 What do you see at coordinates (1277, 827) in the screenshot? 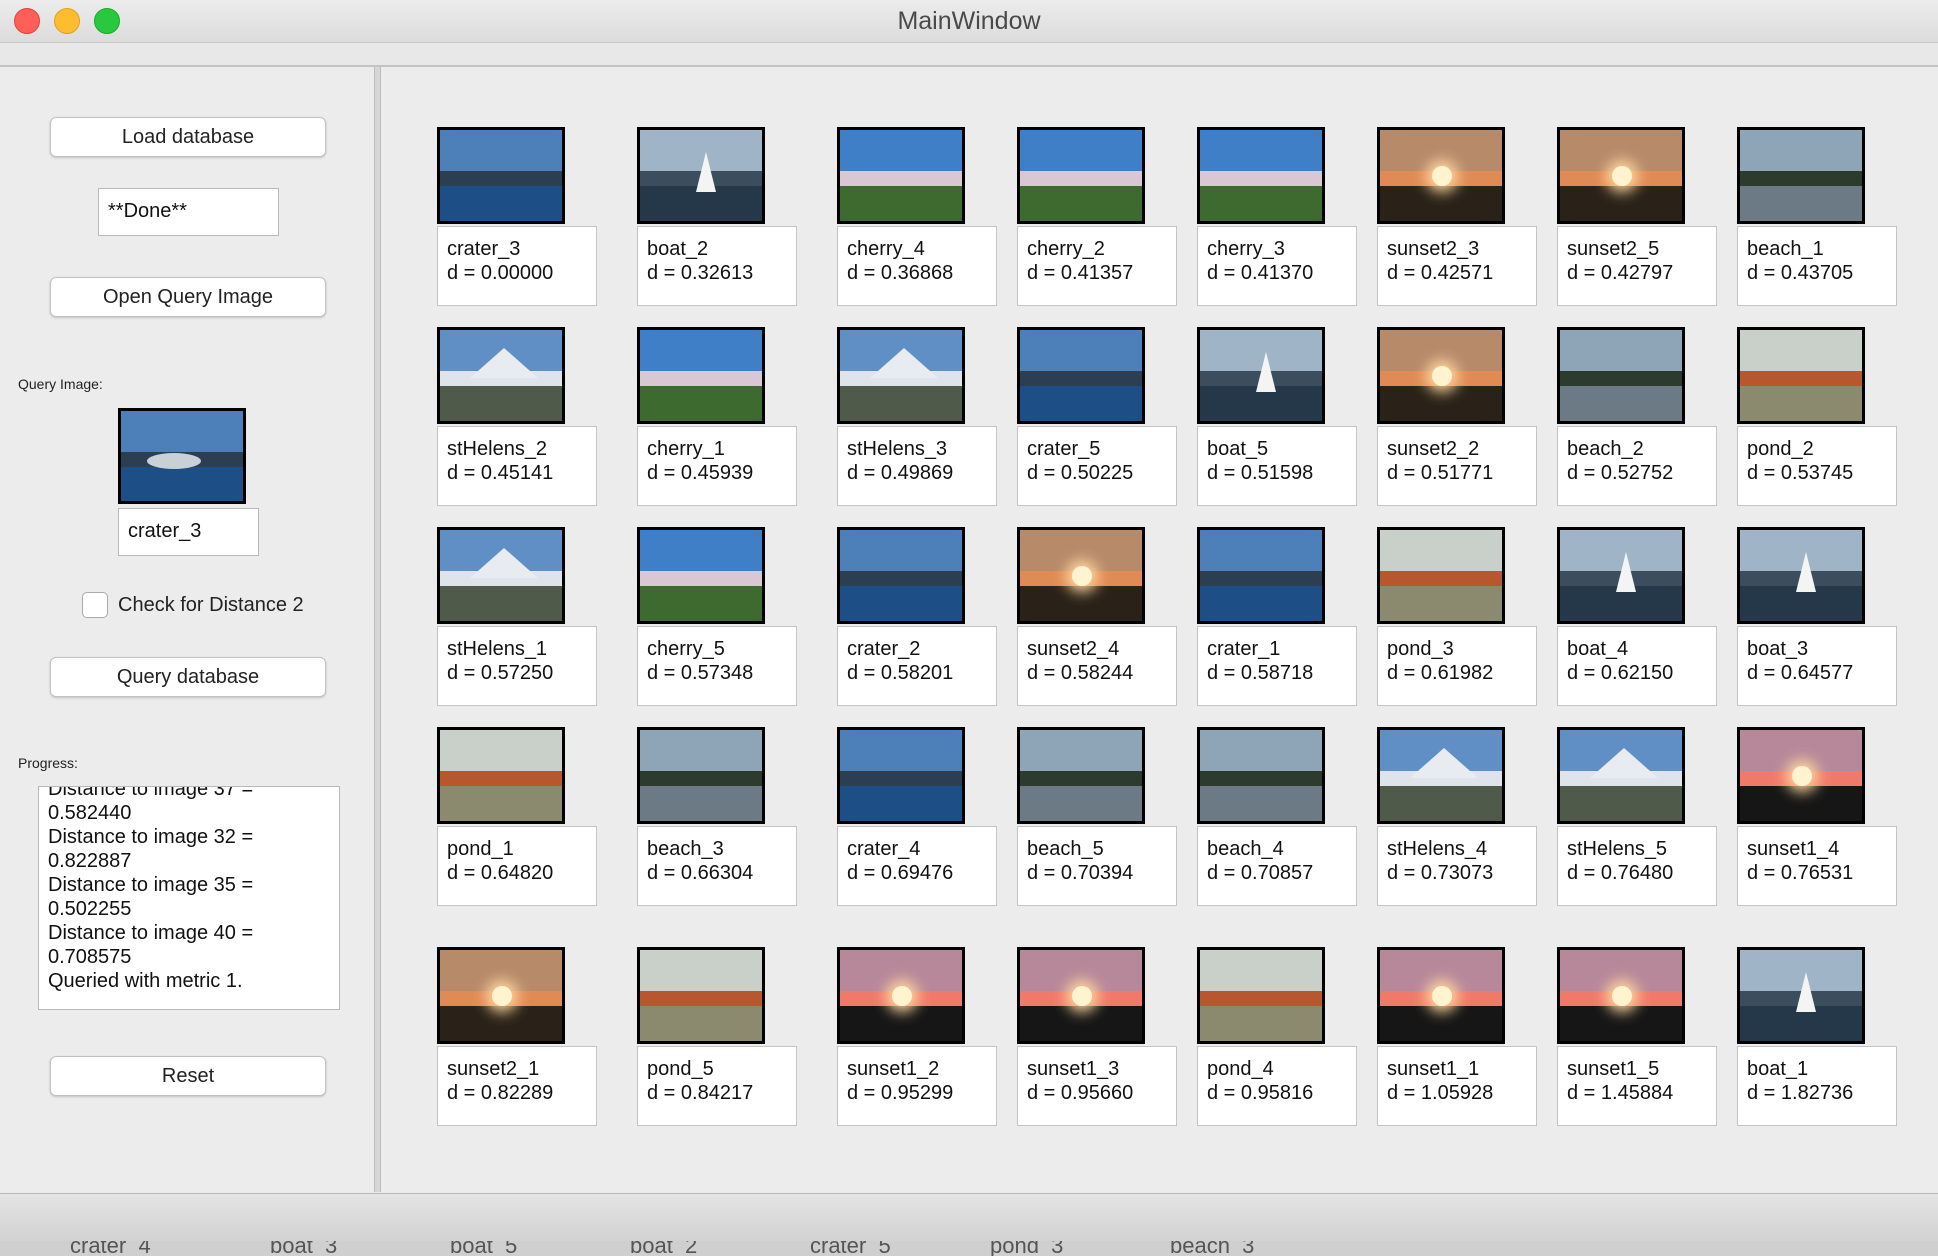
I see `result-item: beach_4 d = 0.70857` at bounding box center [1277, 827].